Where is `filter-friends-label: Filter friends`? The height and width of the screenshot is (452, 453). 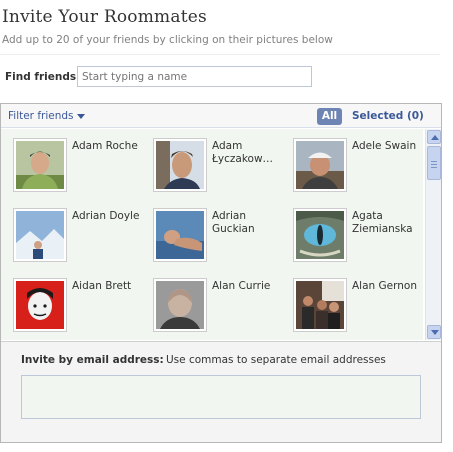
filter-friends-label: Filter friends is located at coordinates (41, 116).